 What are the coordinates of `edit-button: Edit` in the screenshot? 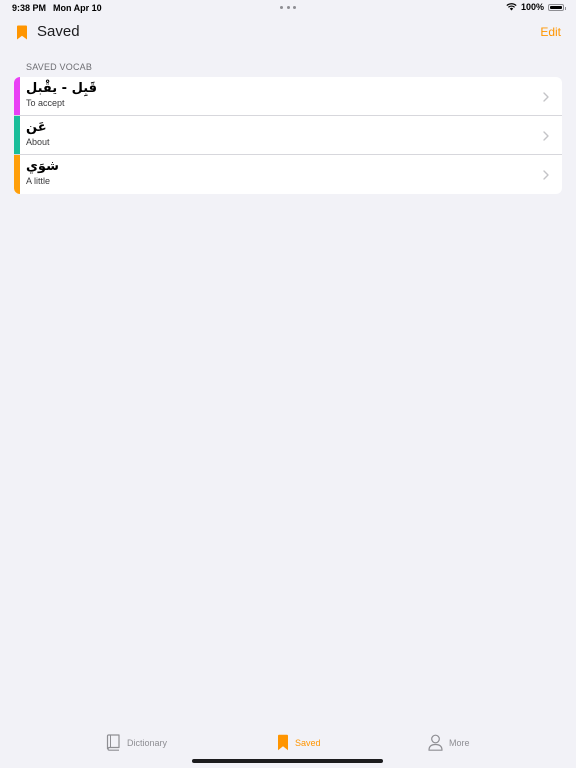 It's located at (550, 32).